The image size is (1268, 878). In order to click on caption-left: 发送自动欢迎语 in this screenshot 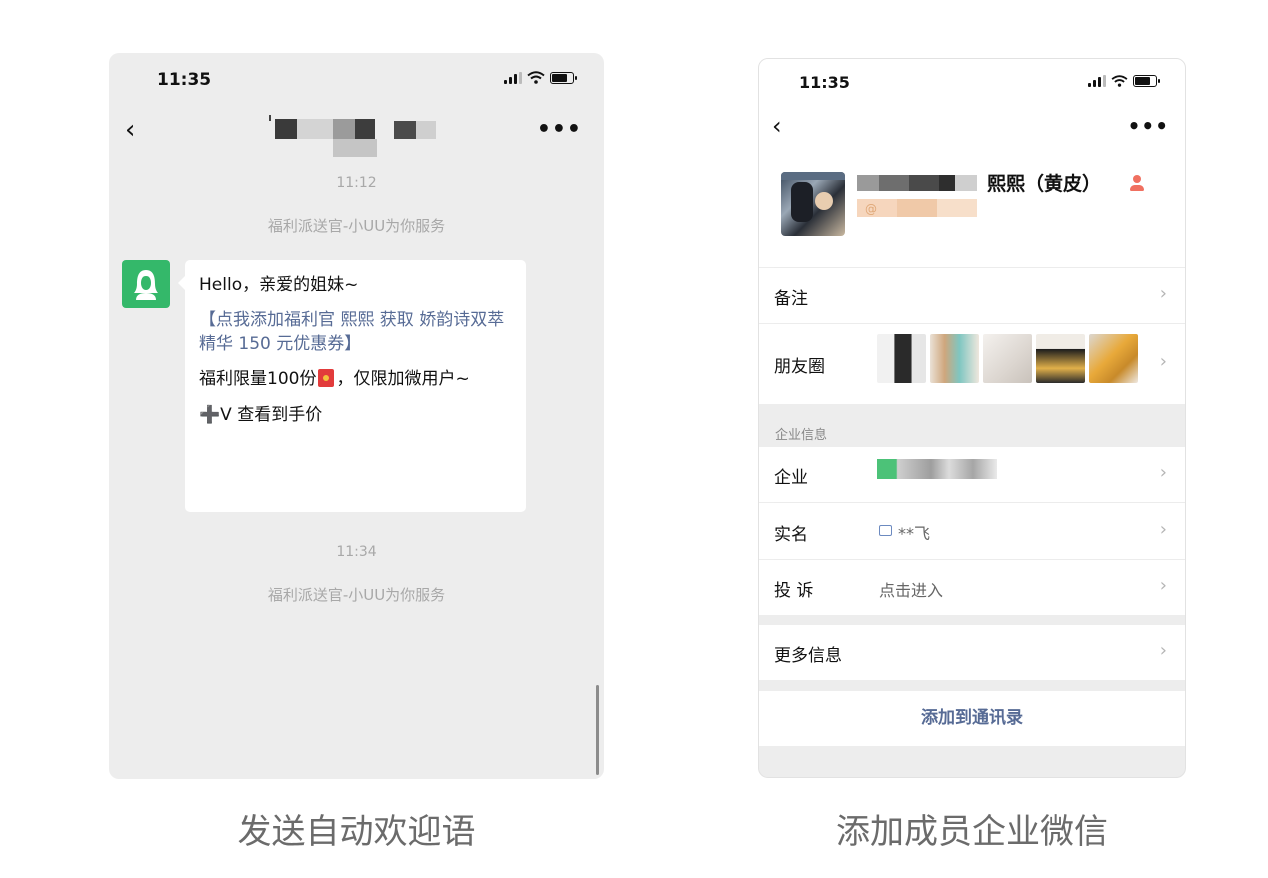, I will do `click(356, 832)`.